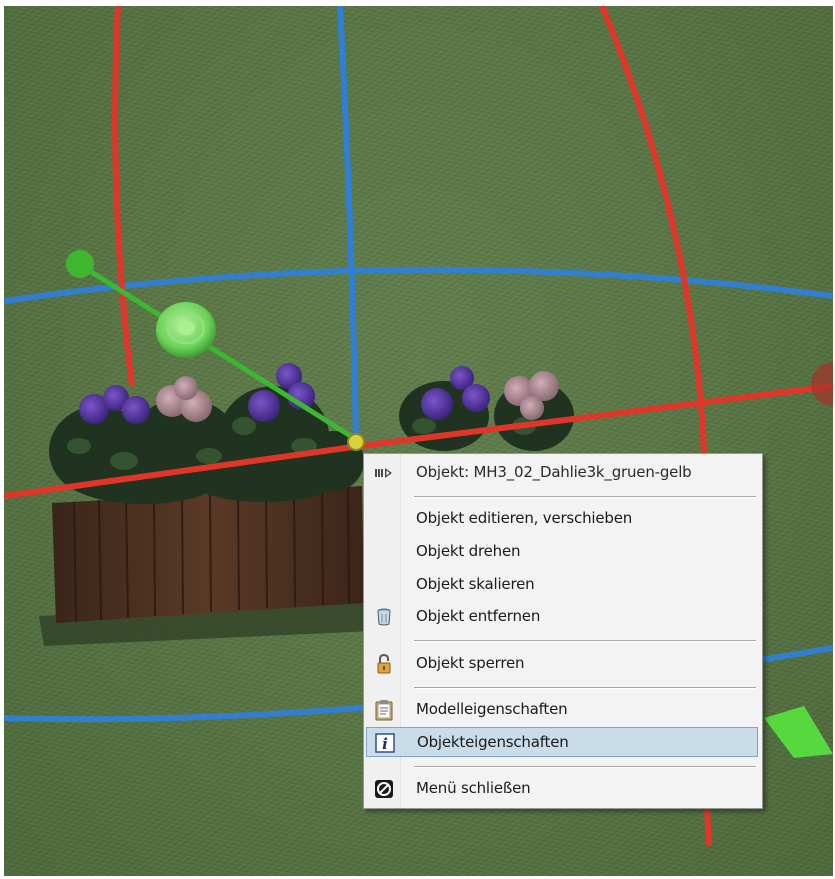  I want to click on clipboard-icon, so click(384, 710).